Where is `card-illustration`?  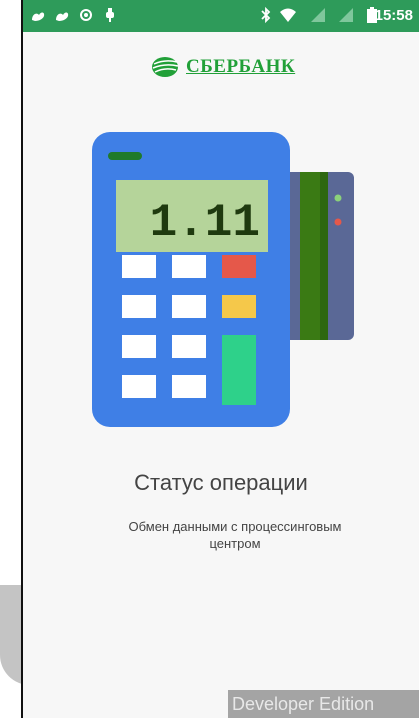 card-illustration is located at coordinates (317, 256).